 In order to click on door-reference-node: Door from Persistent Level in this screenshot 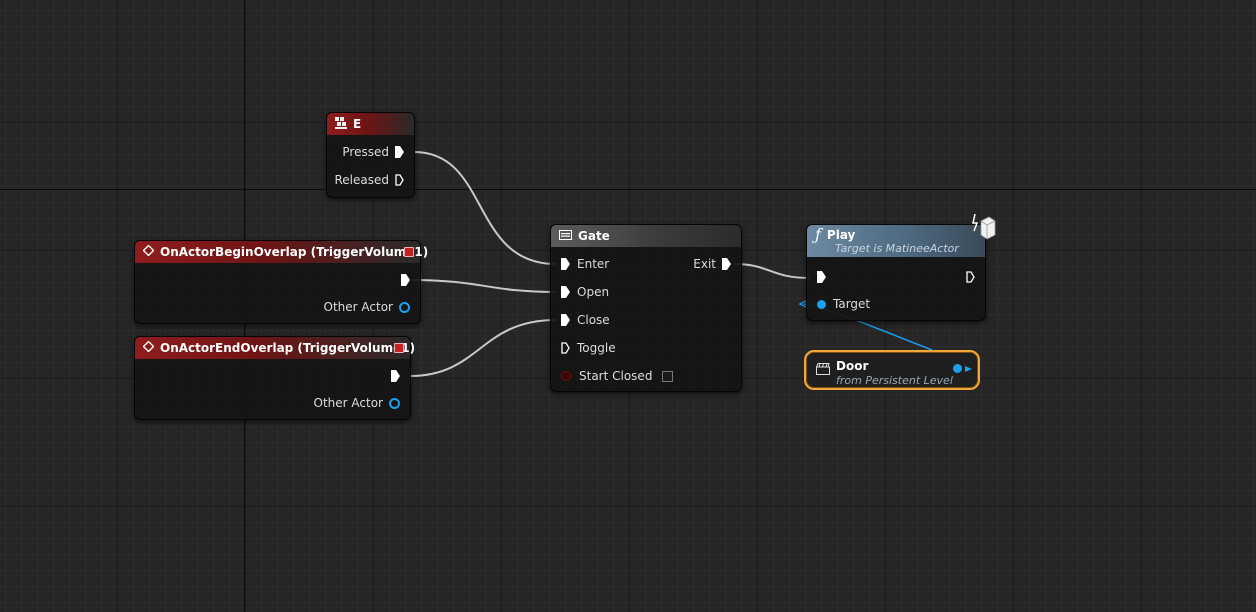, I will do `click(892, 370)`.